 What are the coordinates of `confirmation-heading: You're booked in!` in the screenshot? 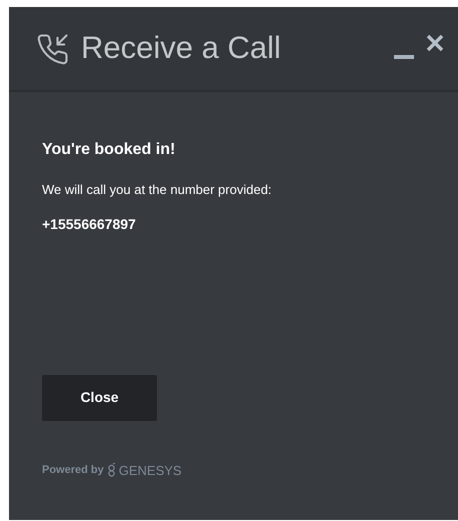 It's located at (109, 150).